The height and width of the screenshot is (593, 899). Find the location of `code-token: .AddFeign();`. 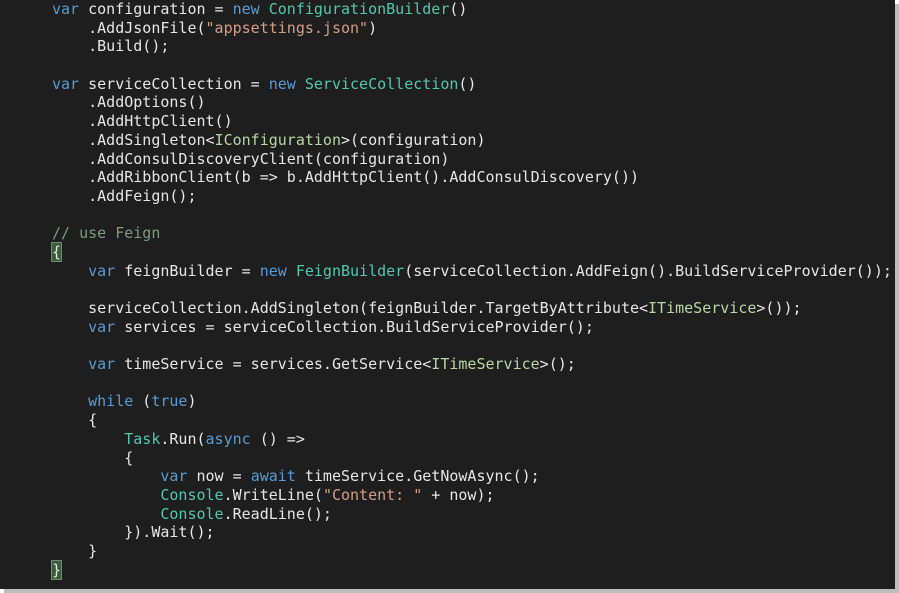

code-token: .AddFeign(); is located at coordinates (124, 195).